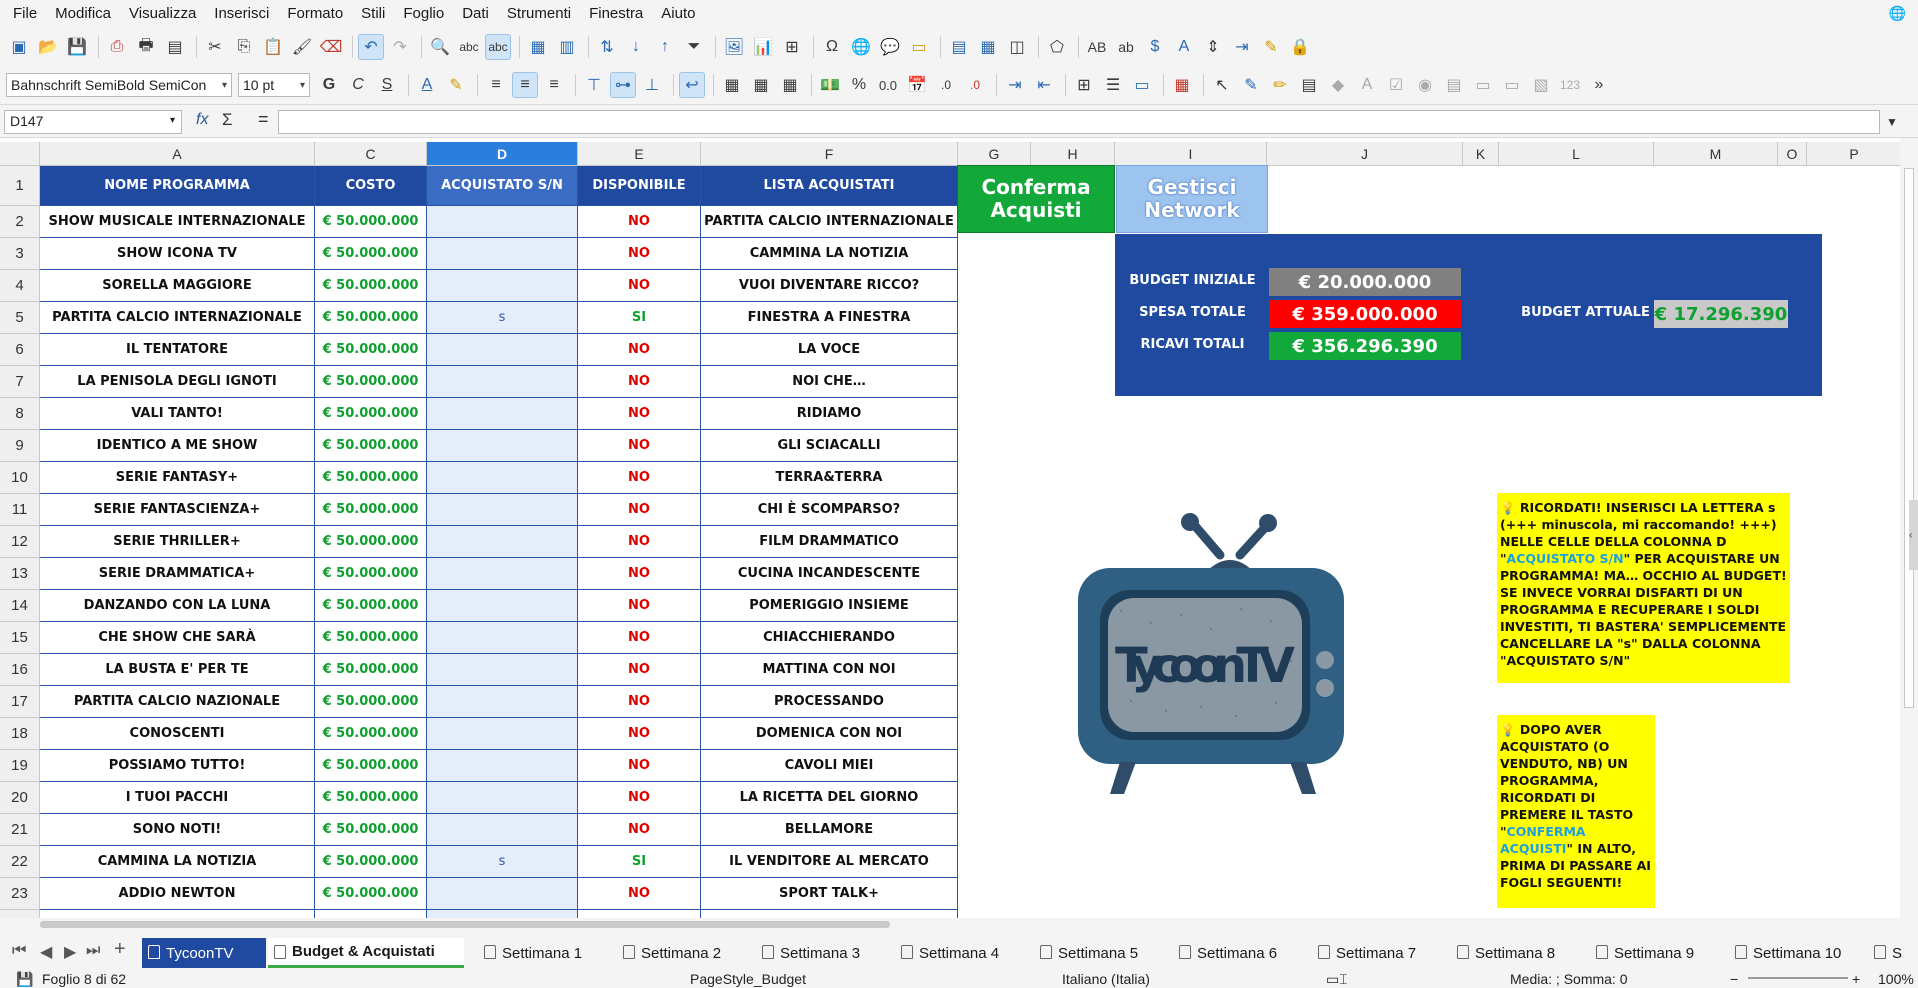  I want to click on nome-programma-cell: ADDIO NEWTON, so click(177, 894).